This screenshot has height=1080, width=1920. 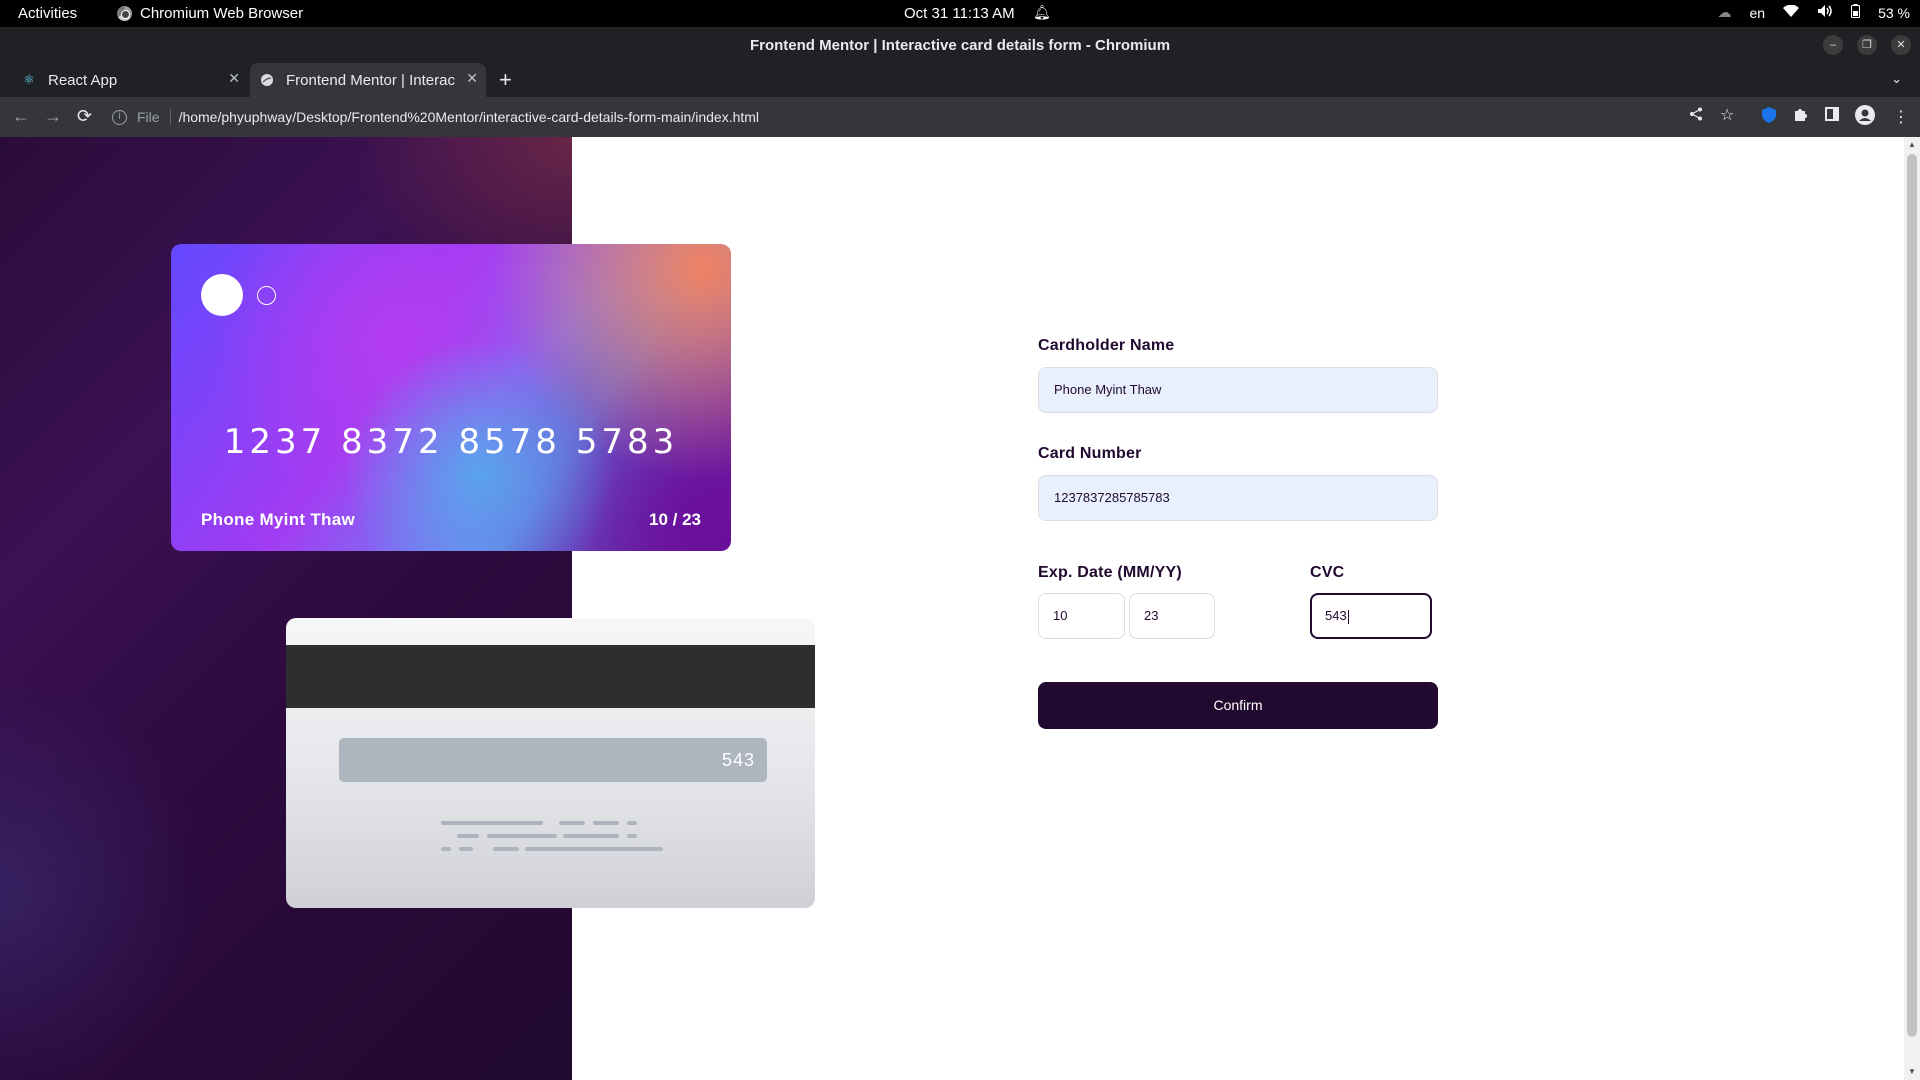 I want to click on card-expiry-display: 10 / 23, so click(x=675, y=519).